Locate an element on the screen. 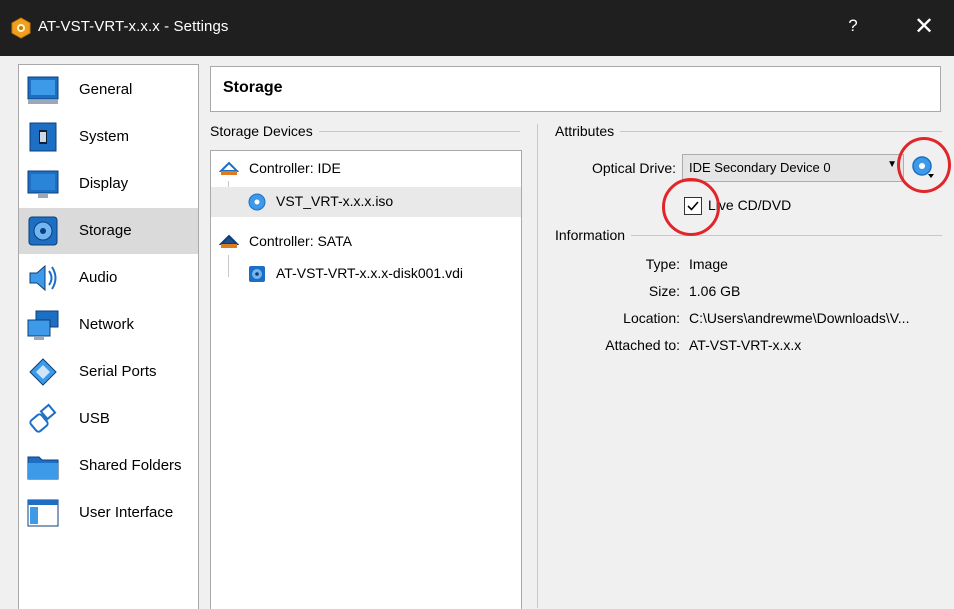 The height and width of the screenshot is (609, 954). sidebar-item-label: Serial Ports is located at coordinates (118, 371).